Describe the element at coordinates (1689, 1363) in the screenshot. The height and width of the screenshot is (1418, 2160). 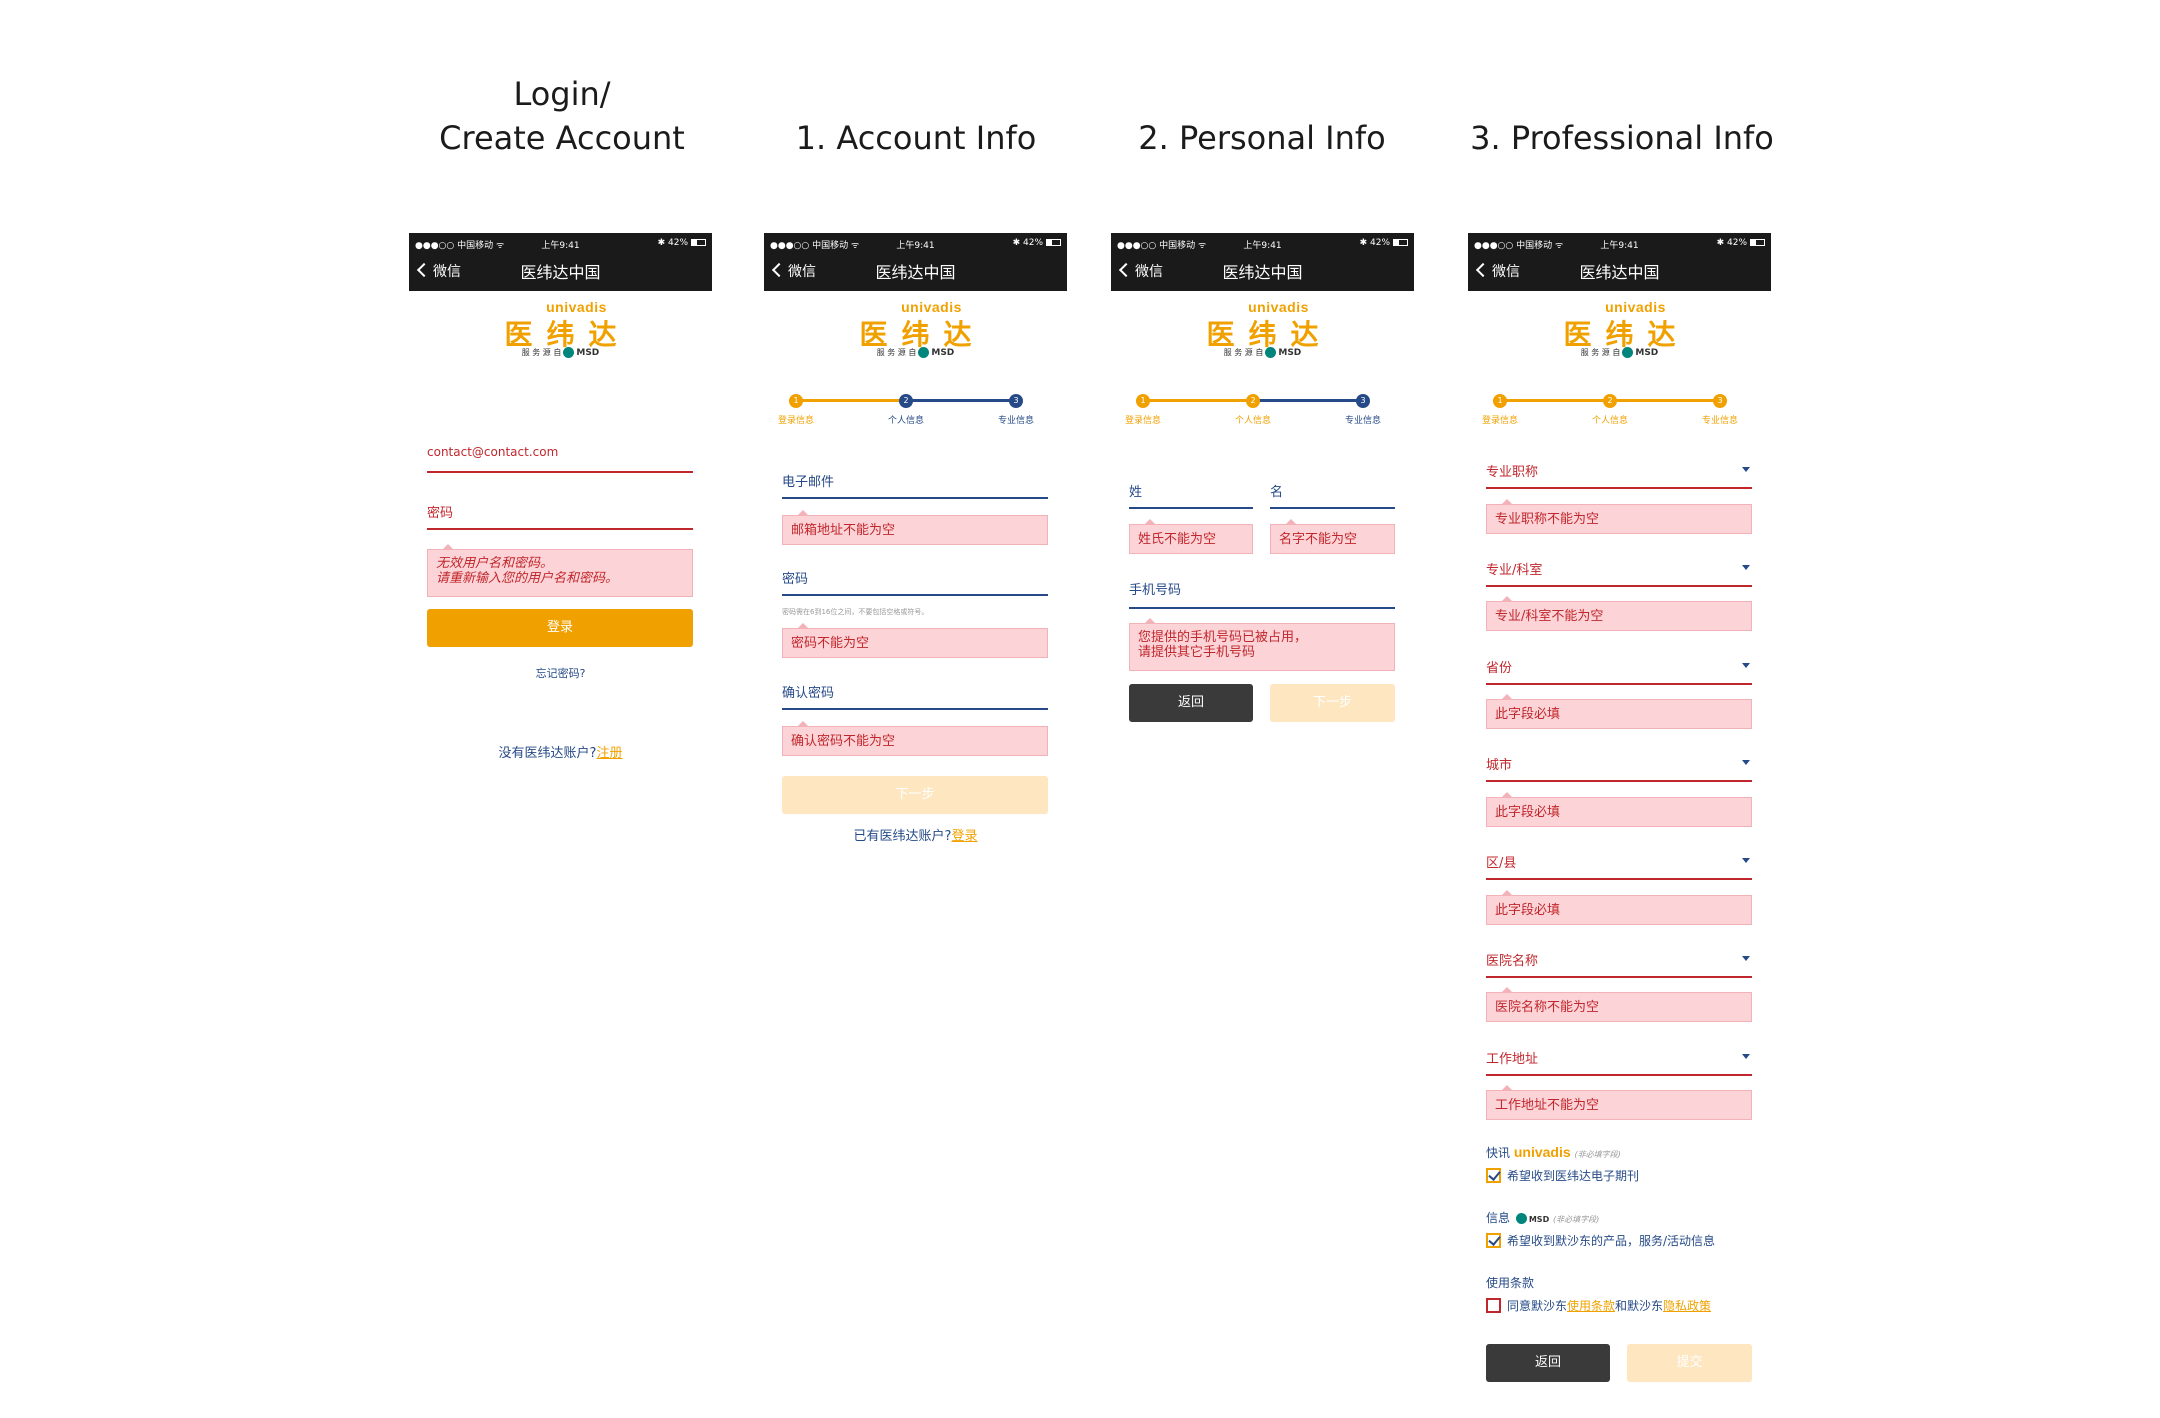
I see `submit-button: 提交` at that location.